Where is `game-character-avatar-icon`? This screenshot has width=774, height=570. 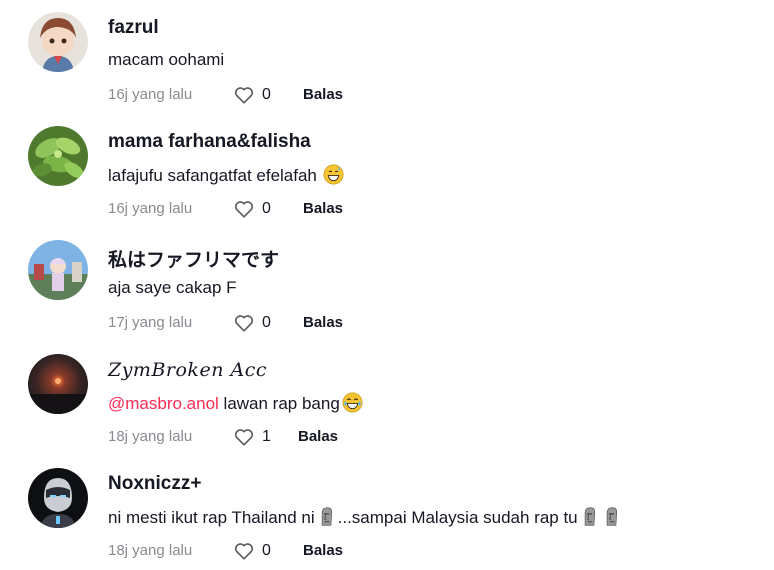
game-character-avatar-icon is located at coordinates (58, 270).